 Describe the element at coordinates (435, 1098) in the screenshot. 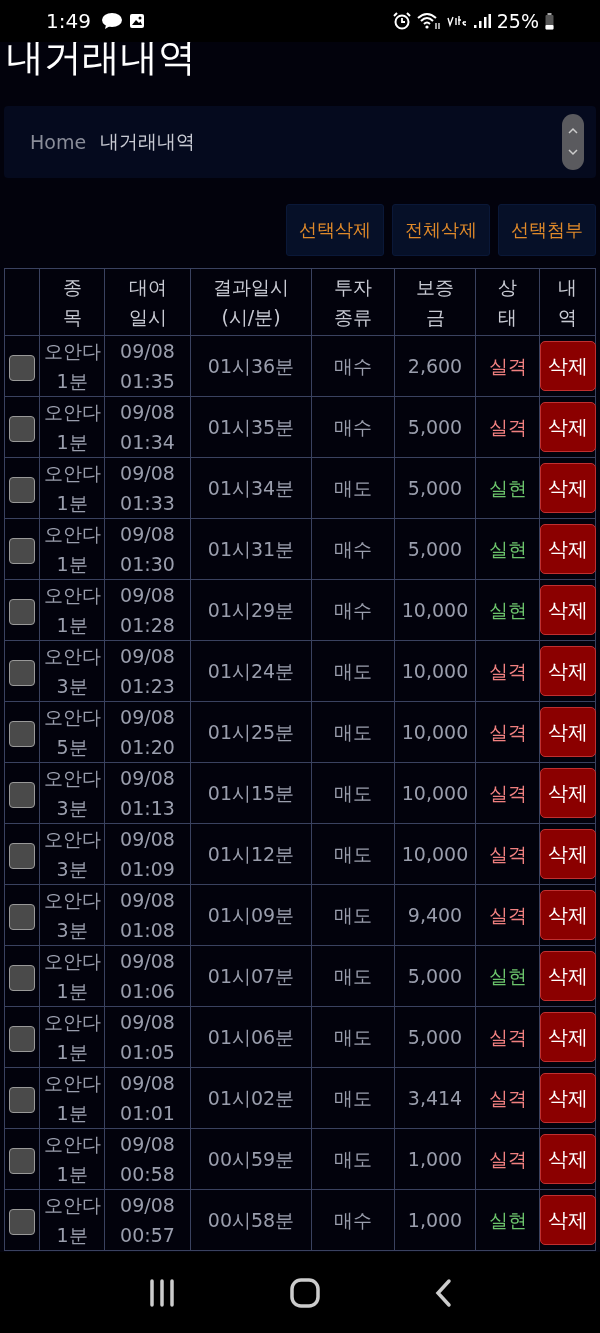

I see `deposit-cell: 3,414` at that location.